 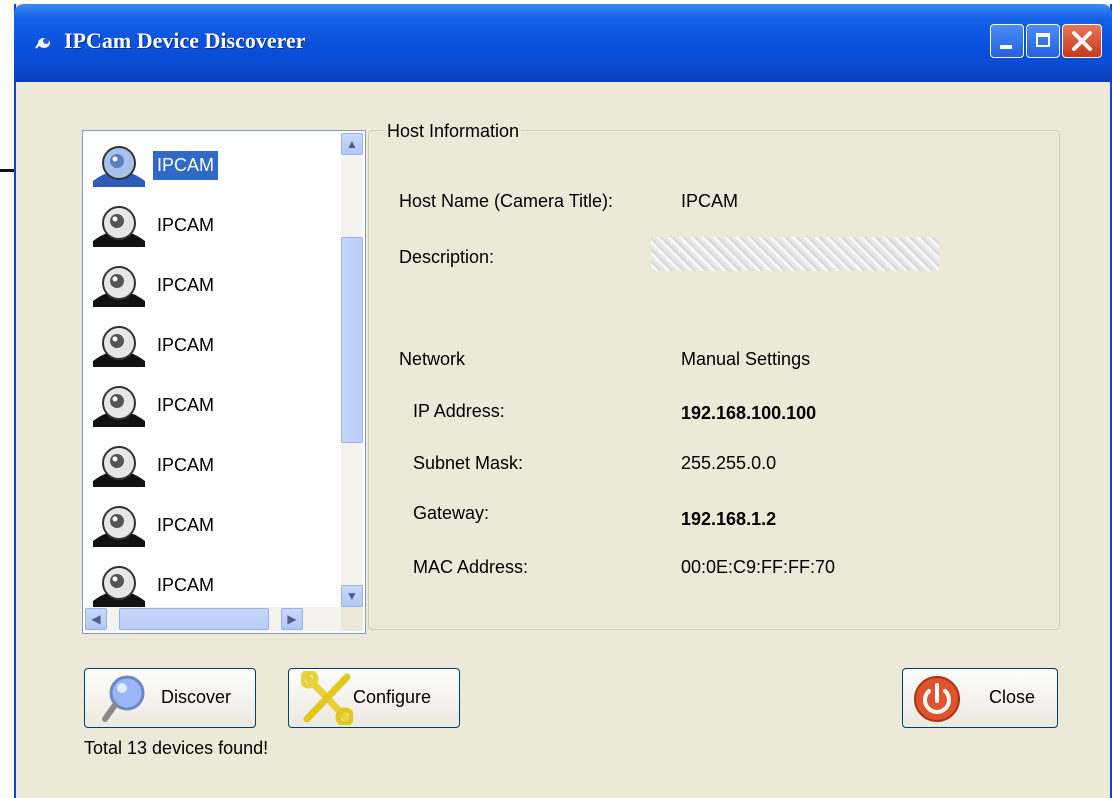 I want to click on window-title: IPCam Device Discoverer, so click(x=185, y=40).